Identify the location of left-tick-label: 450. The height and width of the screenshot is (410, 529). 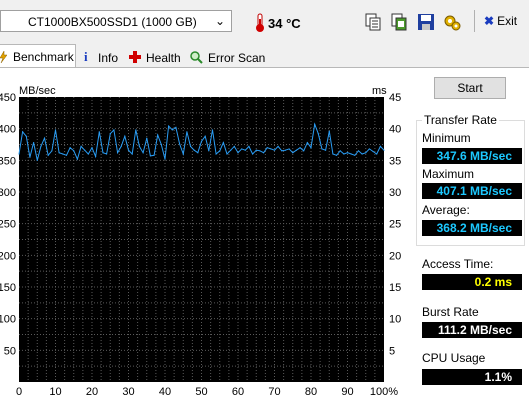
(8, 98).